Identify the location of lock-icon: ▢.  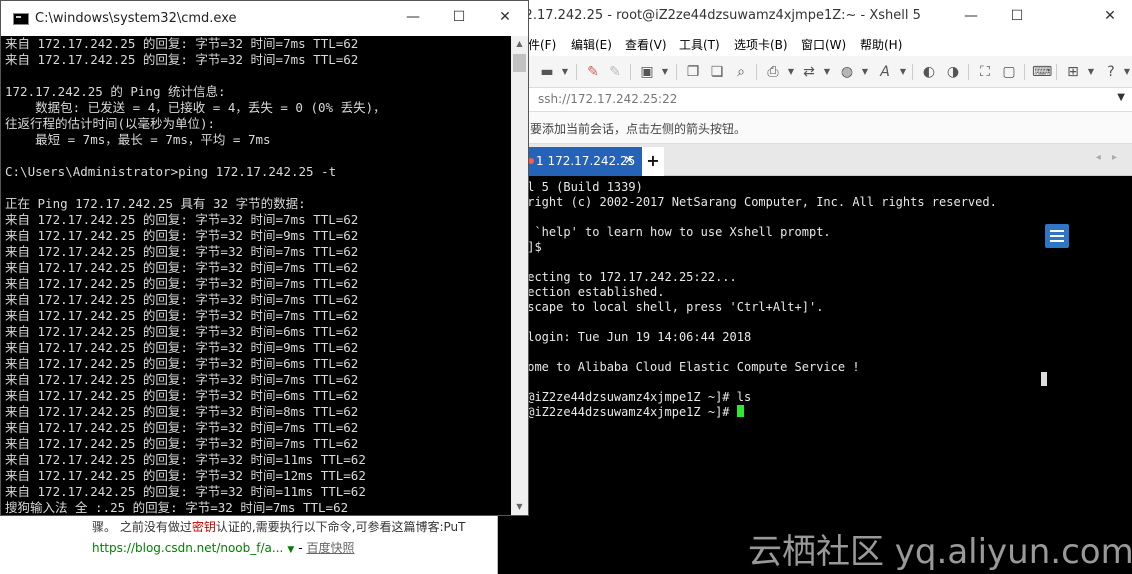
(1009, 72).